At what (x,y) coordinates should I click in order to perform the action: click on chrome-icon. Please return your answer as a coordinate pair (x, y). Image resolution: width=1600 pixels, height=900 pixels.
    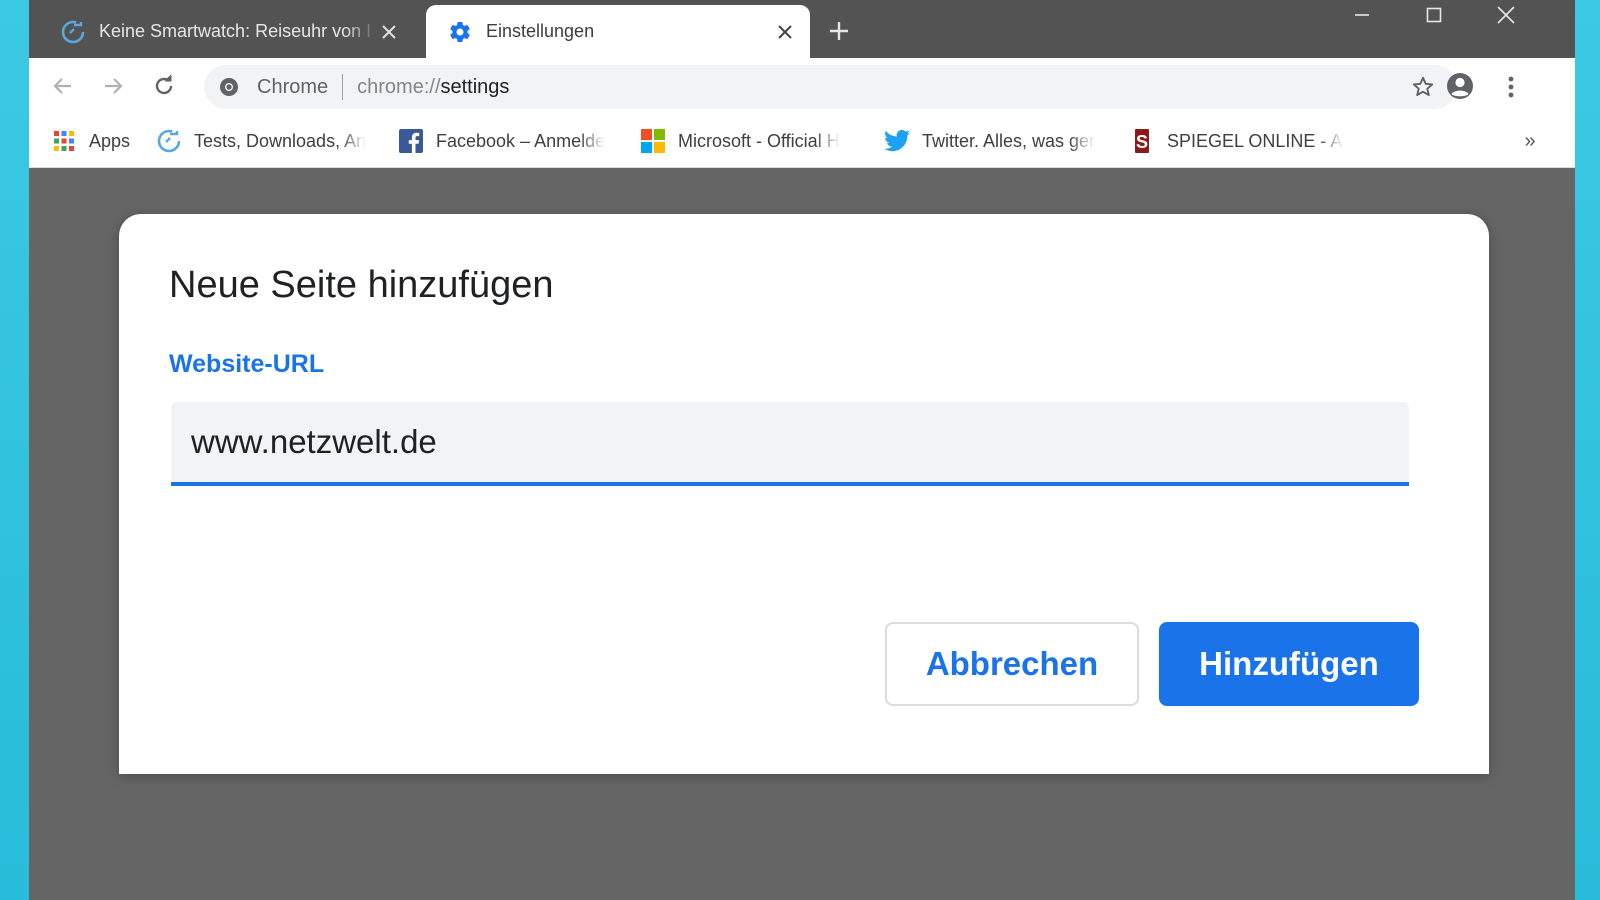
    Looking at the image, I should click on (229, 87).